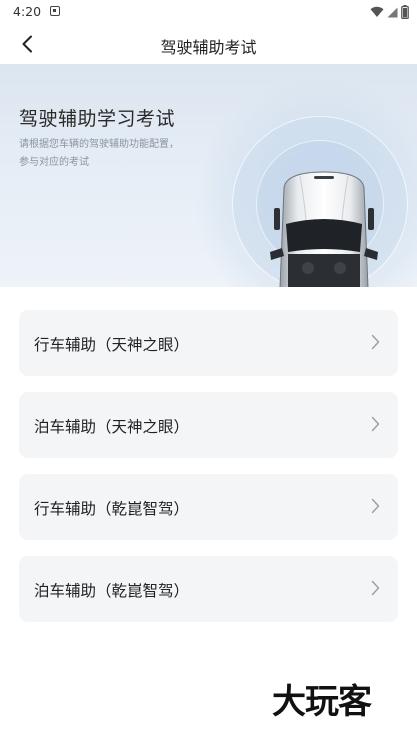 The image size is (417, 741). What do you see at coordinates (322, 702) in the screenshot?
I see `watermark-logo: 大玩客` at bounding box center [322, 702].